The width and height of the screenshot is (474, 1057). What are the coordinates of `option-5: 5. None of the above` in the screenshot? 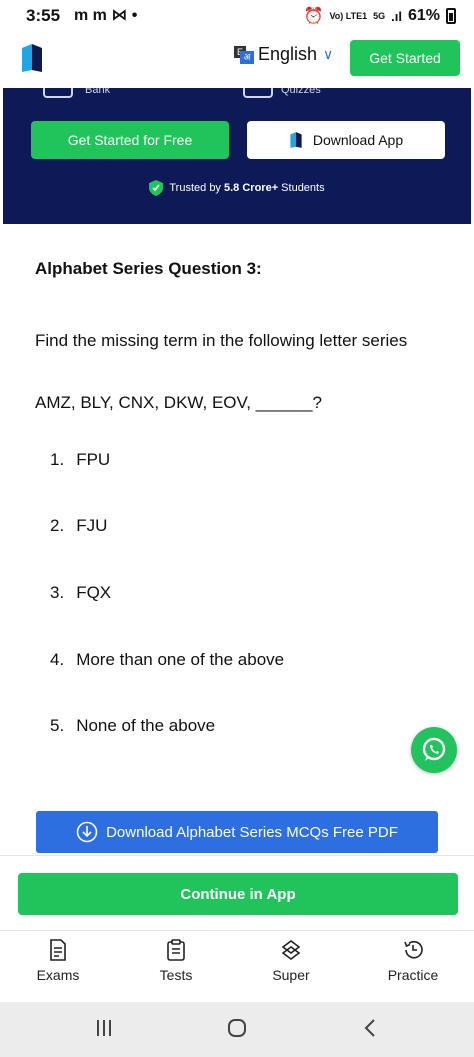 It's located at (132, 726).